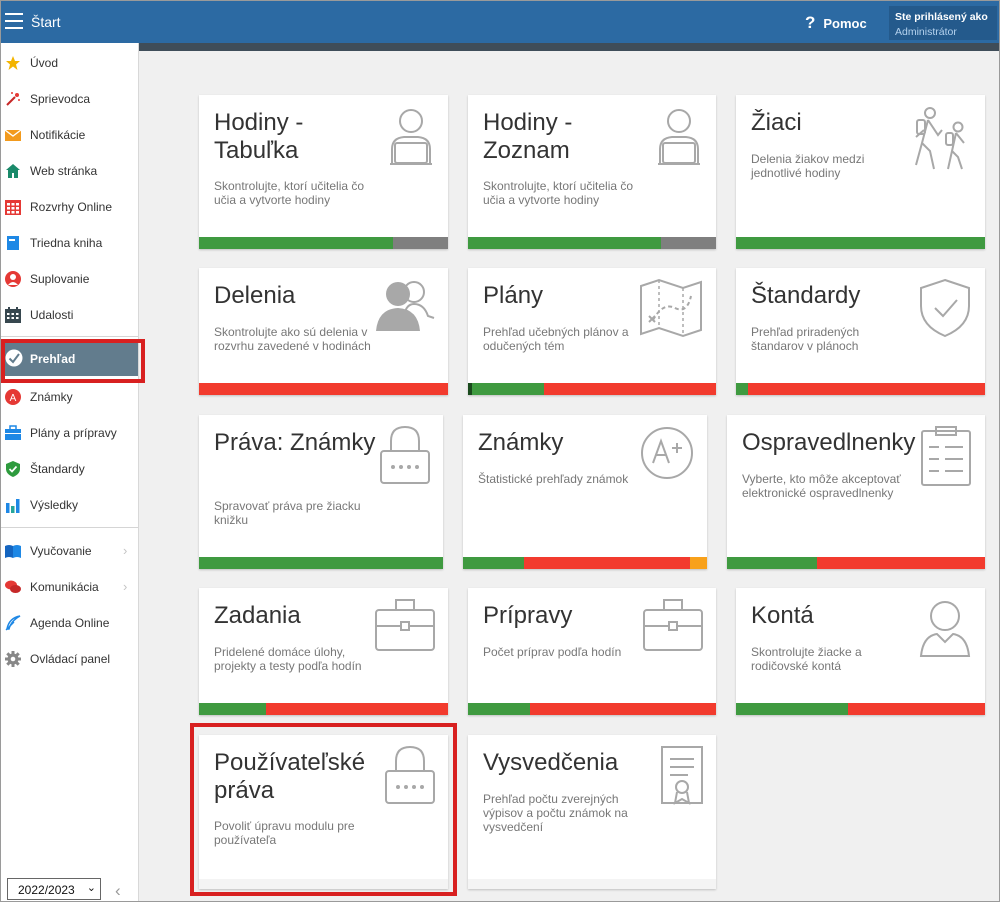 Image resolution: width=1000 pixels, height=902 pixels. What do you see at coordinates (53, 359) in the screenshot?
I see `sidebar-item-label: Prehľad` at bounding box center [53, 359].